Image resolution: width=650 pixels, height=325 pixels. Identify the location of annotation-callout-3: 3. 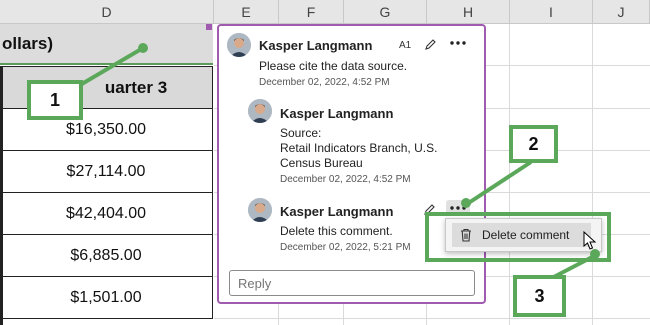
(539, 296).